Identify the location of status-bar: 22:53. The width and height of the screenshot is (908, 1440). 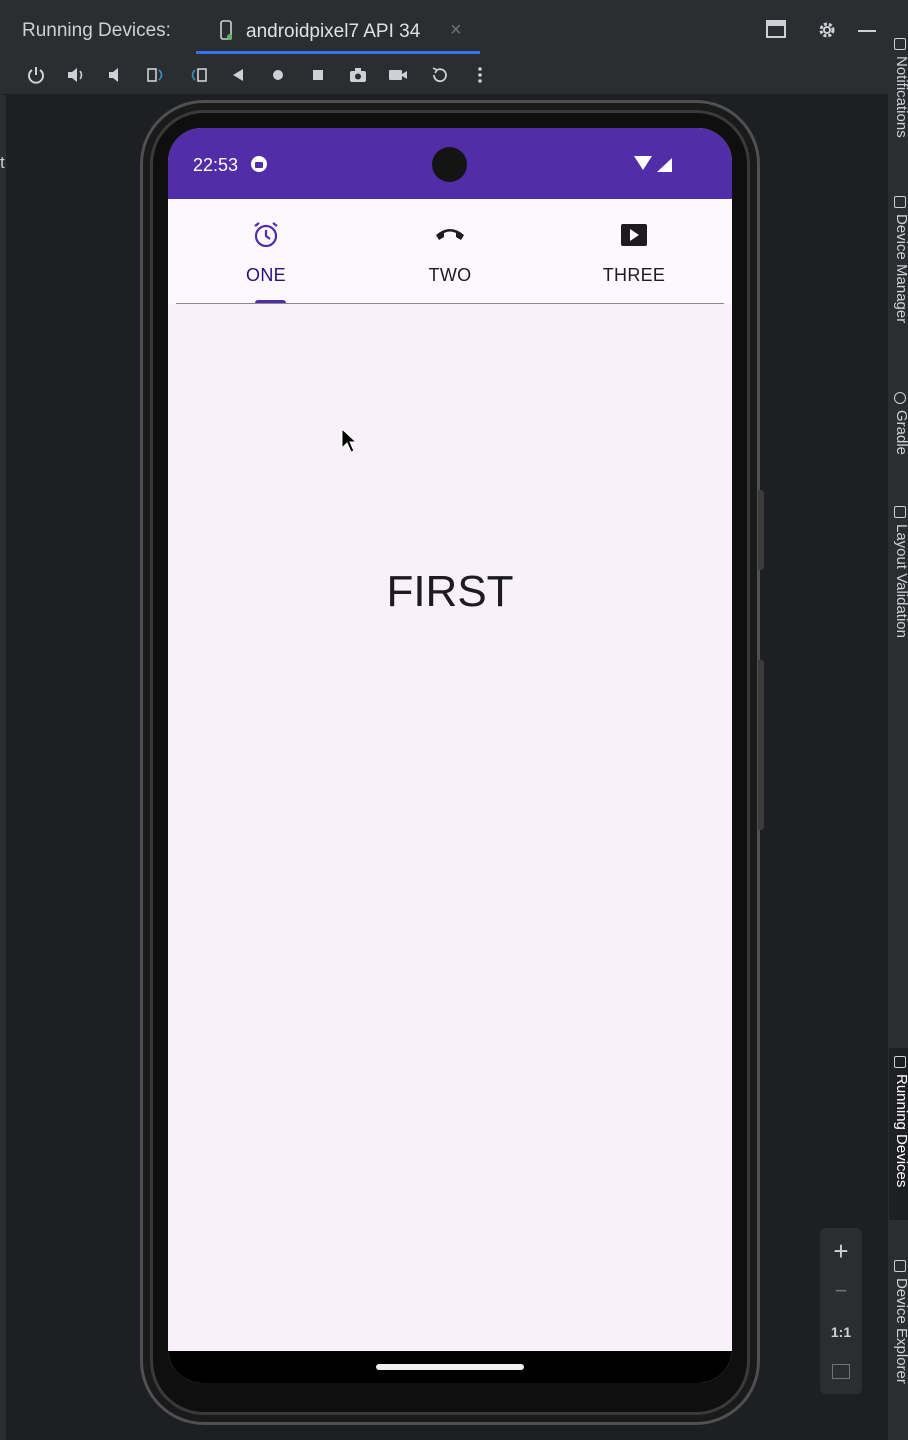
(450, 163).